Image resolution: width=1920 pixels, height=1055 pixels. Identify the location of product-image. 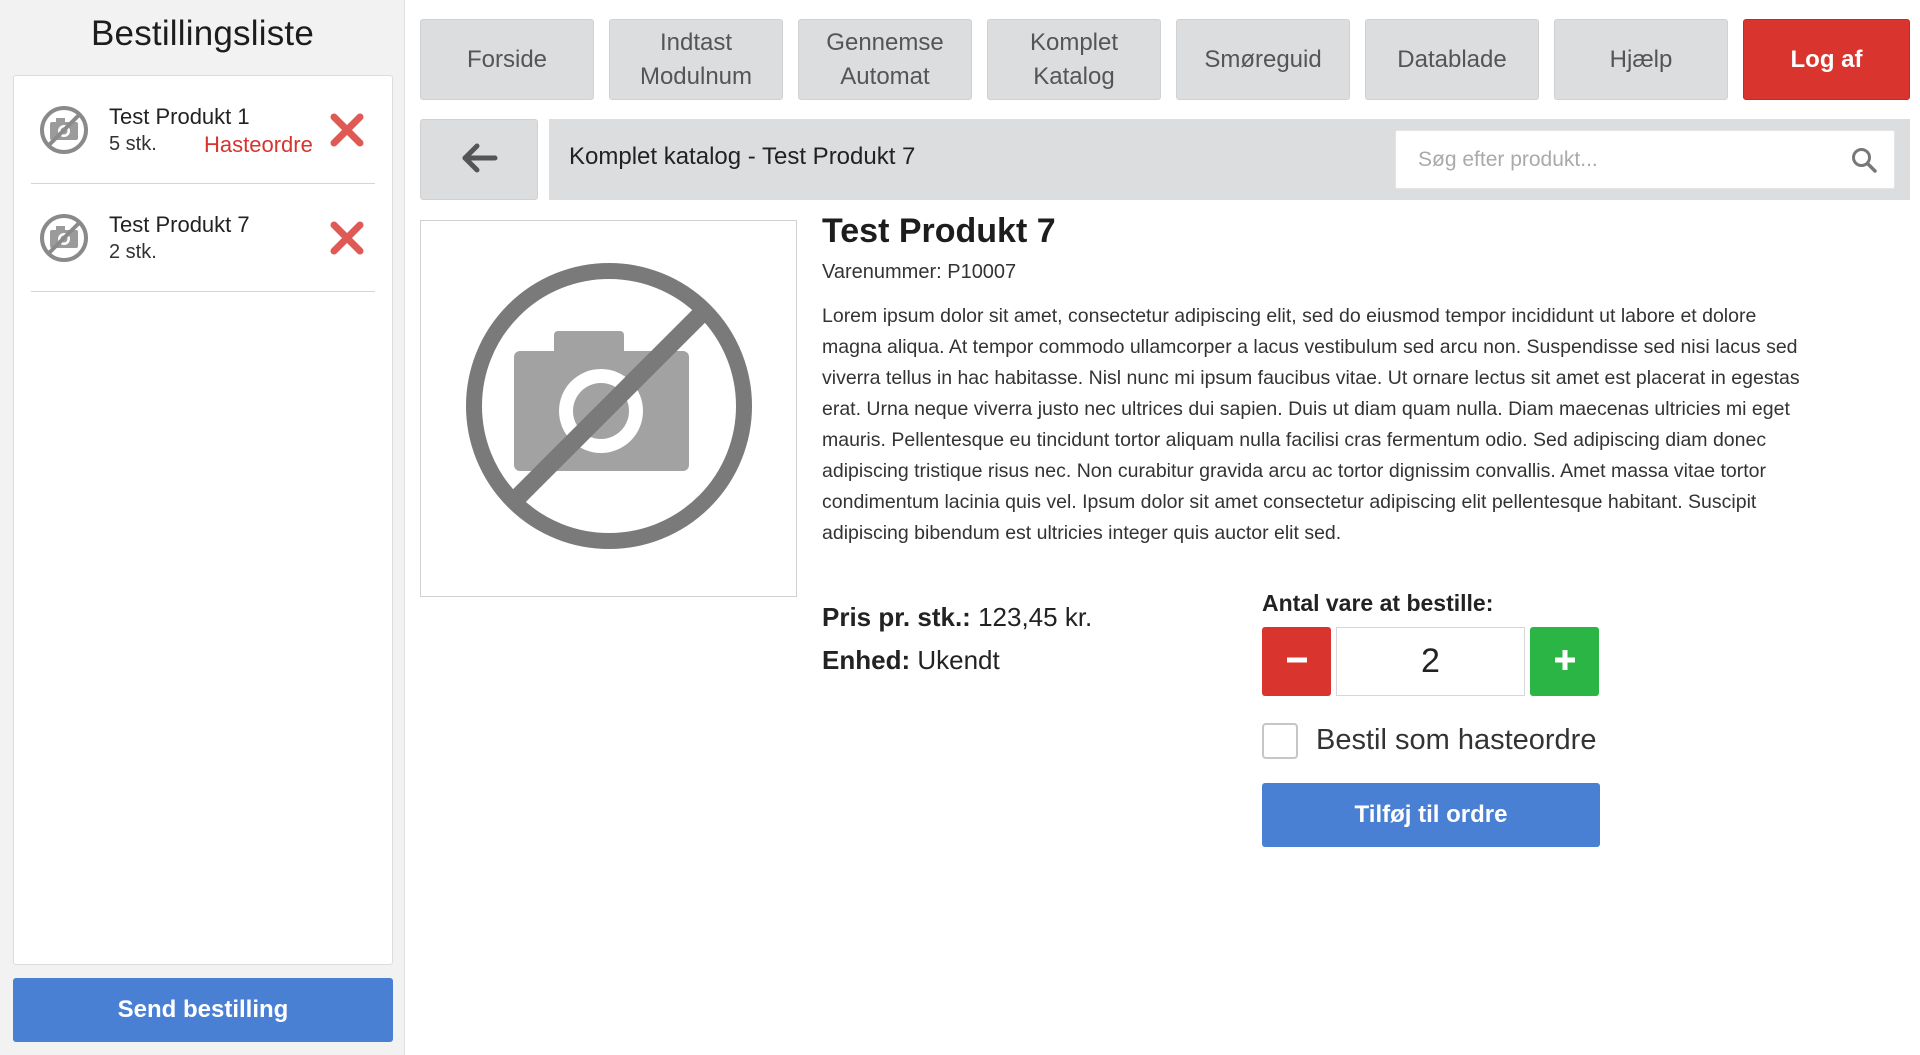
(608, 408).